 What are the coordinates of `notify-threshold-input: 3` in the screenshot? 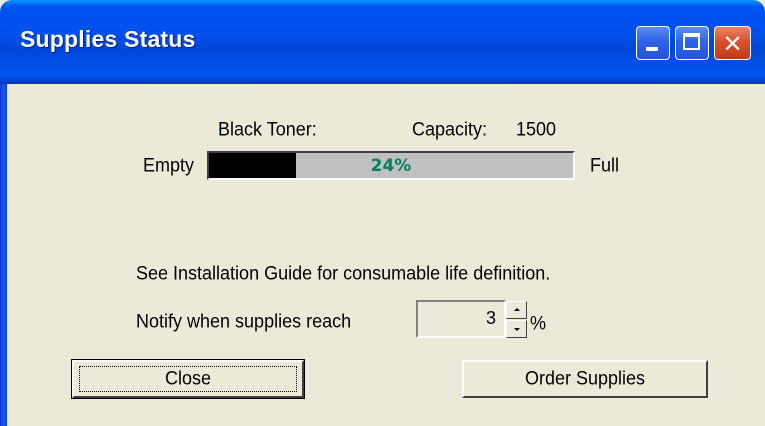 It's located at (461, 319).